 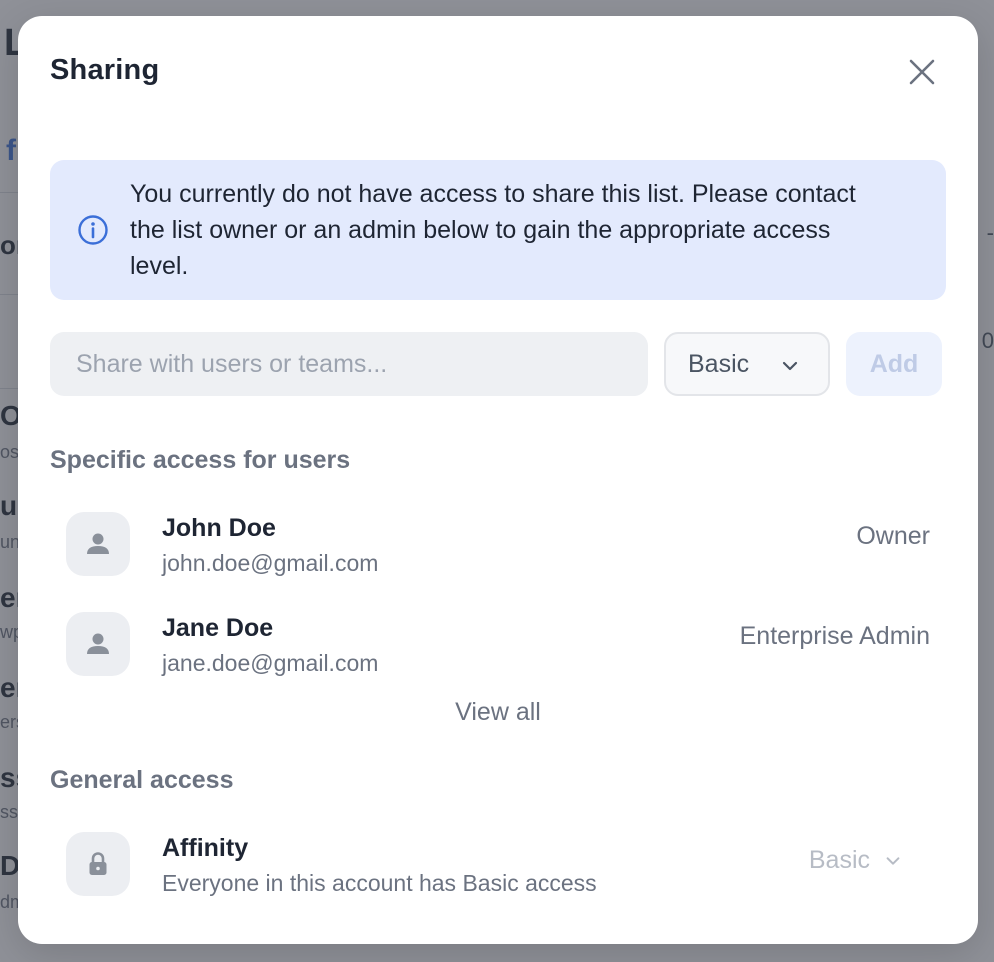 What do you see at coordinates (200, 460) in the screenshot?
I see `specific-access-heading: Specific access for users` at bounding box center [200, 460].